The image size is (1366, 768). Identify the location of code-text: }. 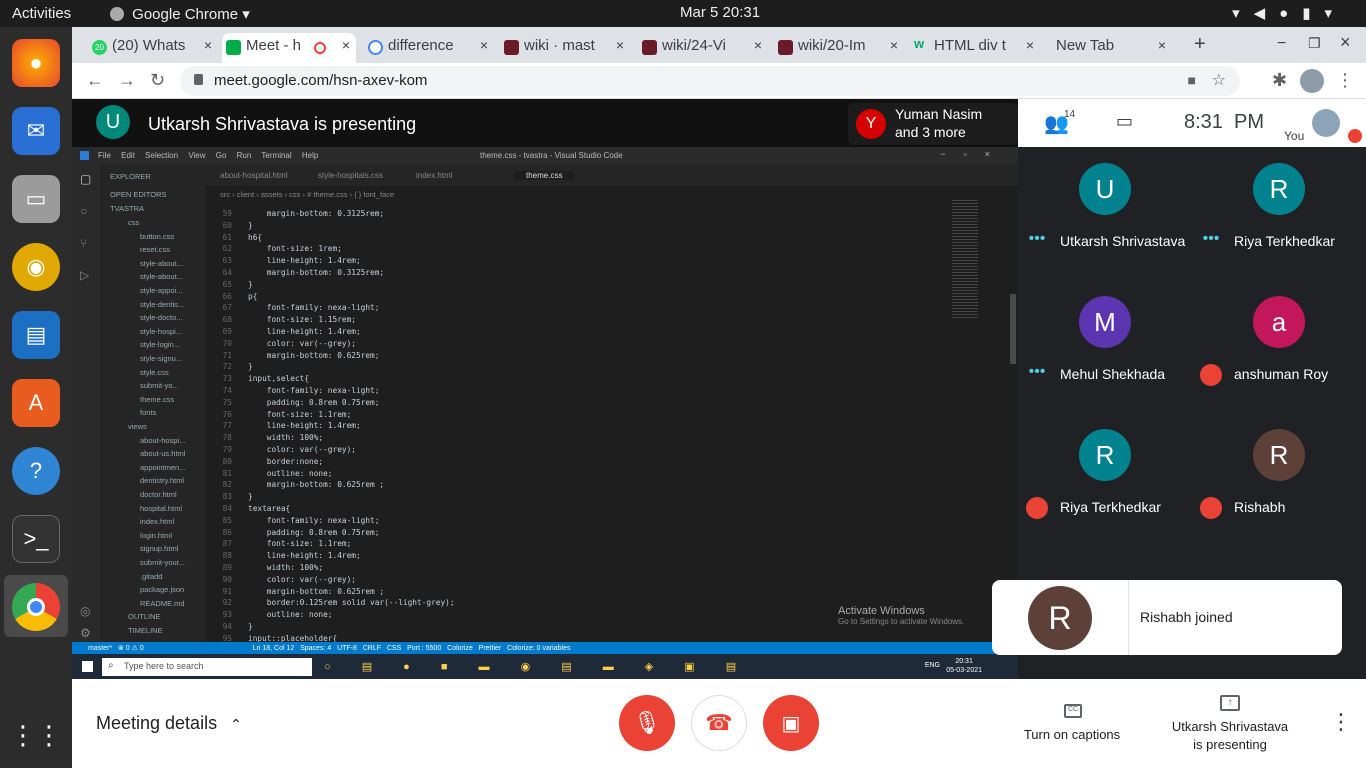
(250, 284).